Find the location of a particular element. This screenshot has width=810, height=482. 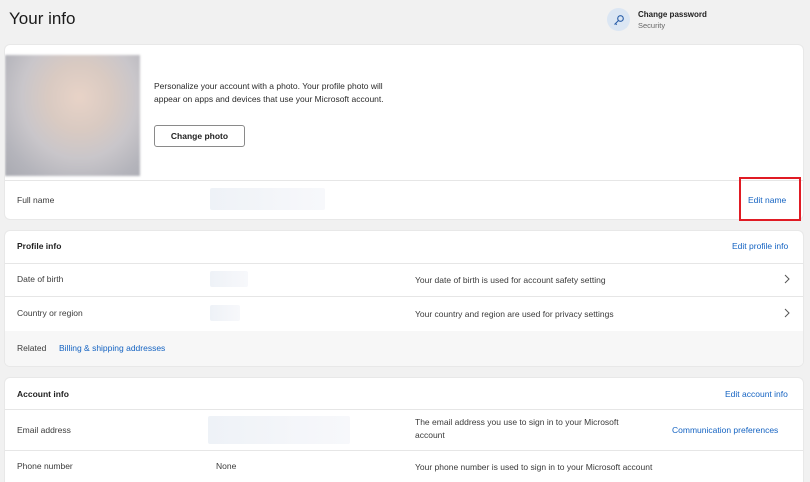

change-password-link: Change password Security is located at coordinates (657, 19).